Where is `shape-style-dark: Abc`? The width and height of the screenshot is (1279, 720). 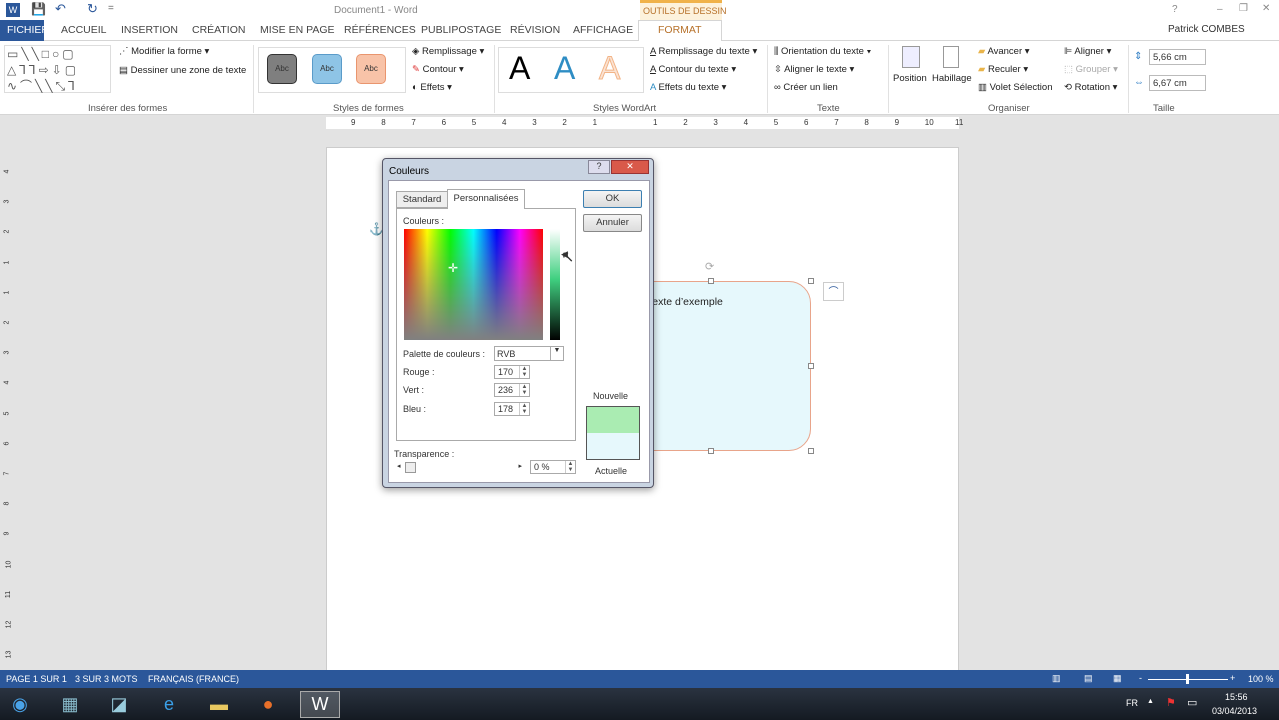 shape-style-dark: Abc is located at coordinates (282, 69).